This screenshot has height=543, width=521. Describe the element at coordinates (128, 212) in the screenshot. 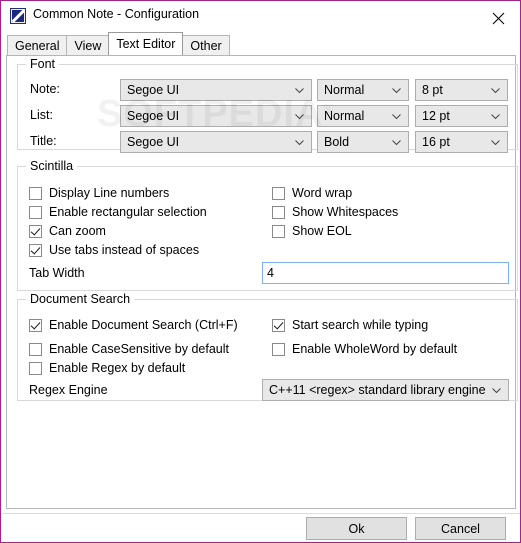

I see `checkbox-label: Enable rectangular selection` at that location.